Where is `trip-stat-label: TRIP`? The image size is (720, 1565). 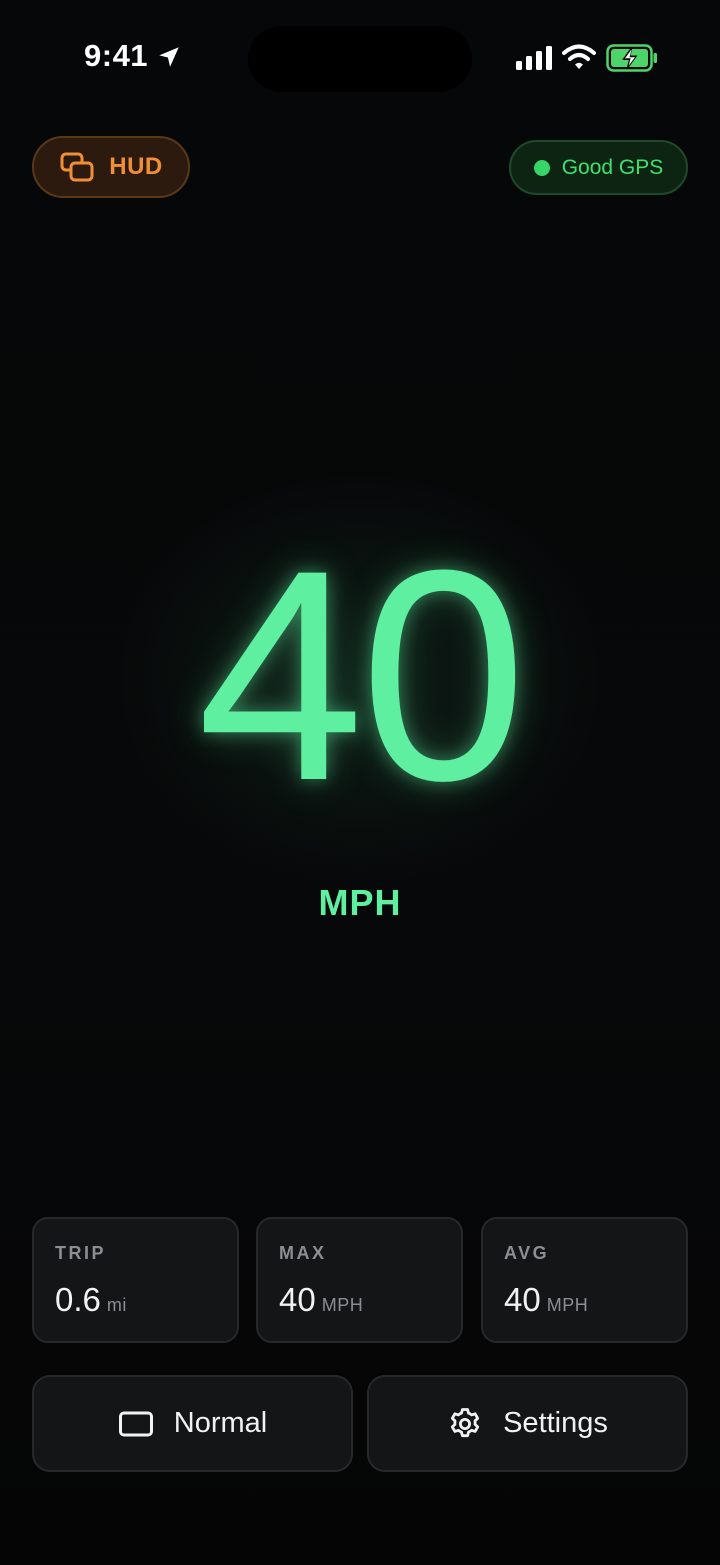
trip-stat-label: TRIP is located at coordinates (81, 1253).